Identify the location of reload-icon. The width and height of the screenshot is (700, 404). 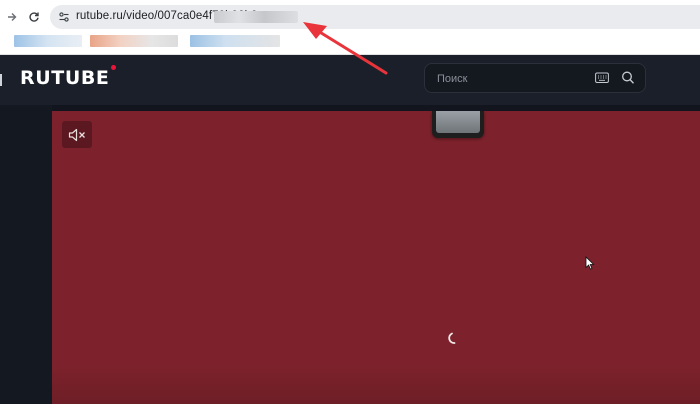
(34, 17).